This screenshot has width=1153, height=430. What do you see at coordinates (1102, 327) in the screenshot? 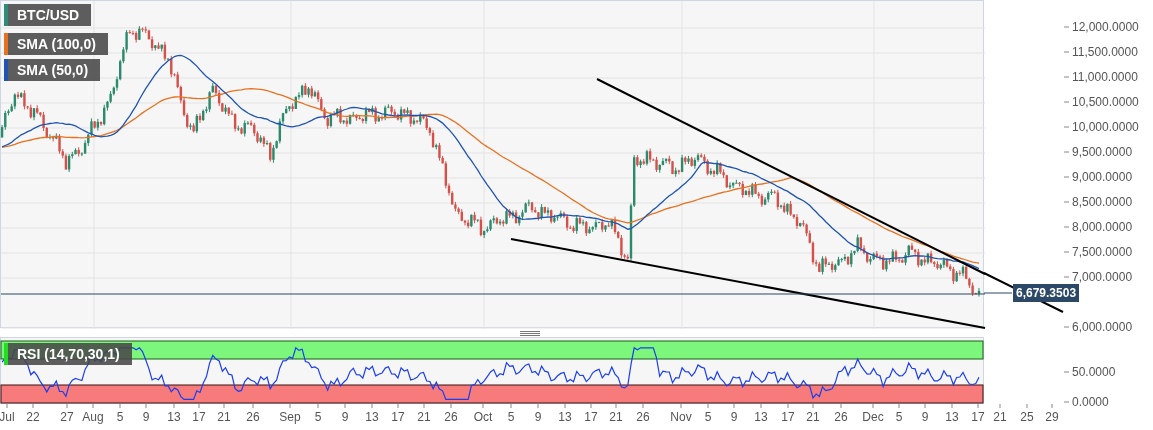
I see `price-axis-label: 6,000.0000` at bounding box center [1102, 327].